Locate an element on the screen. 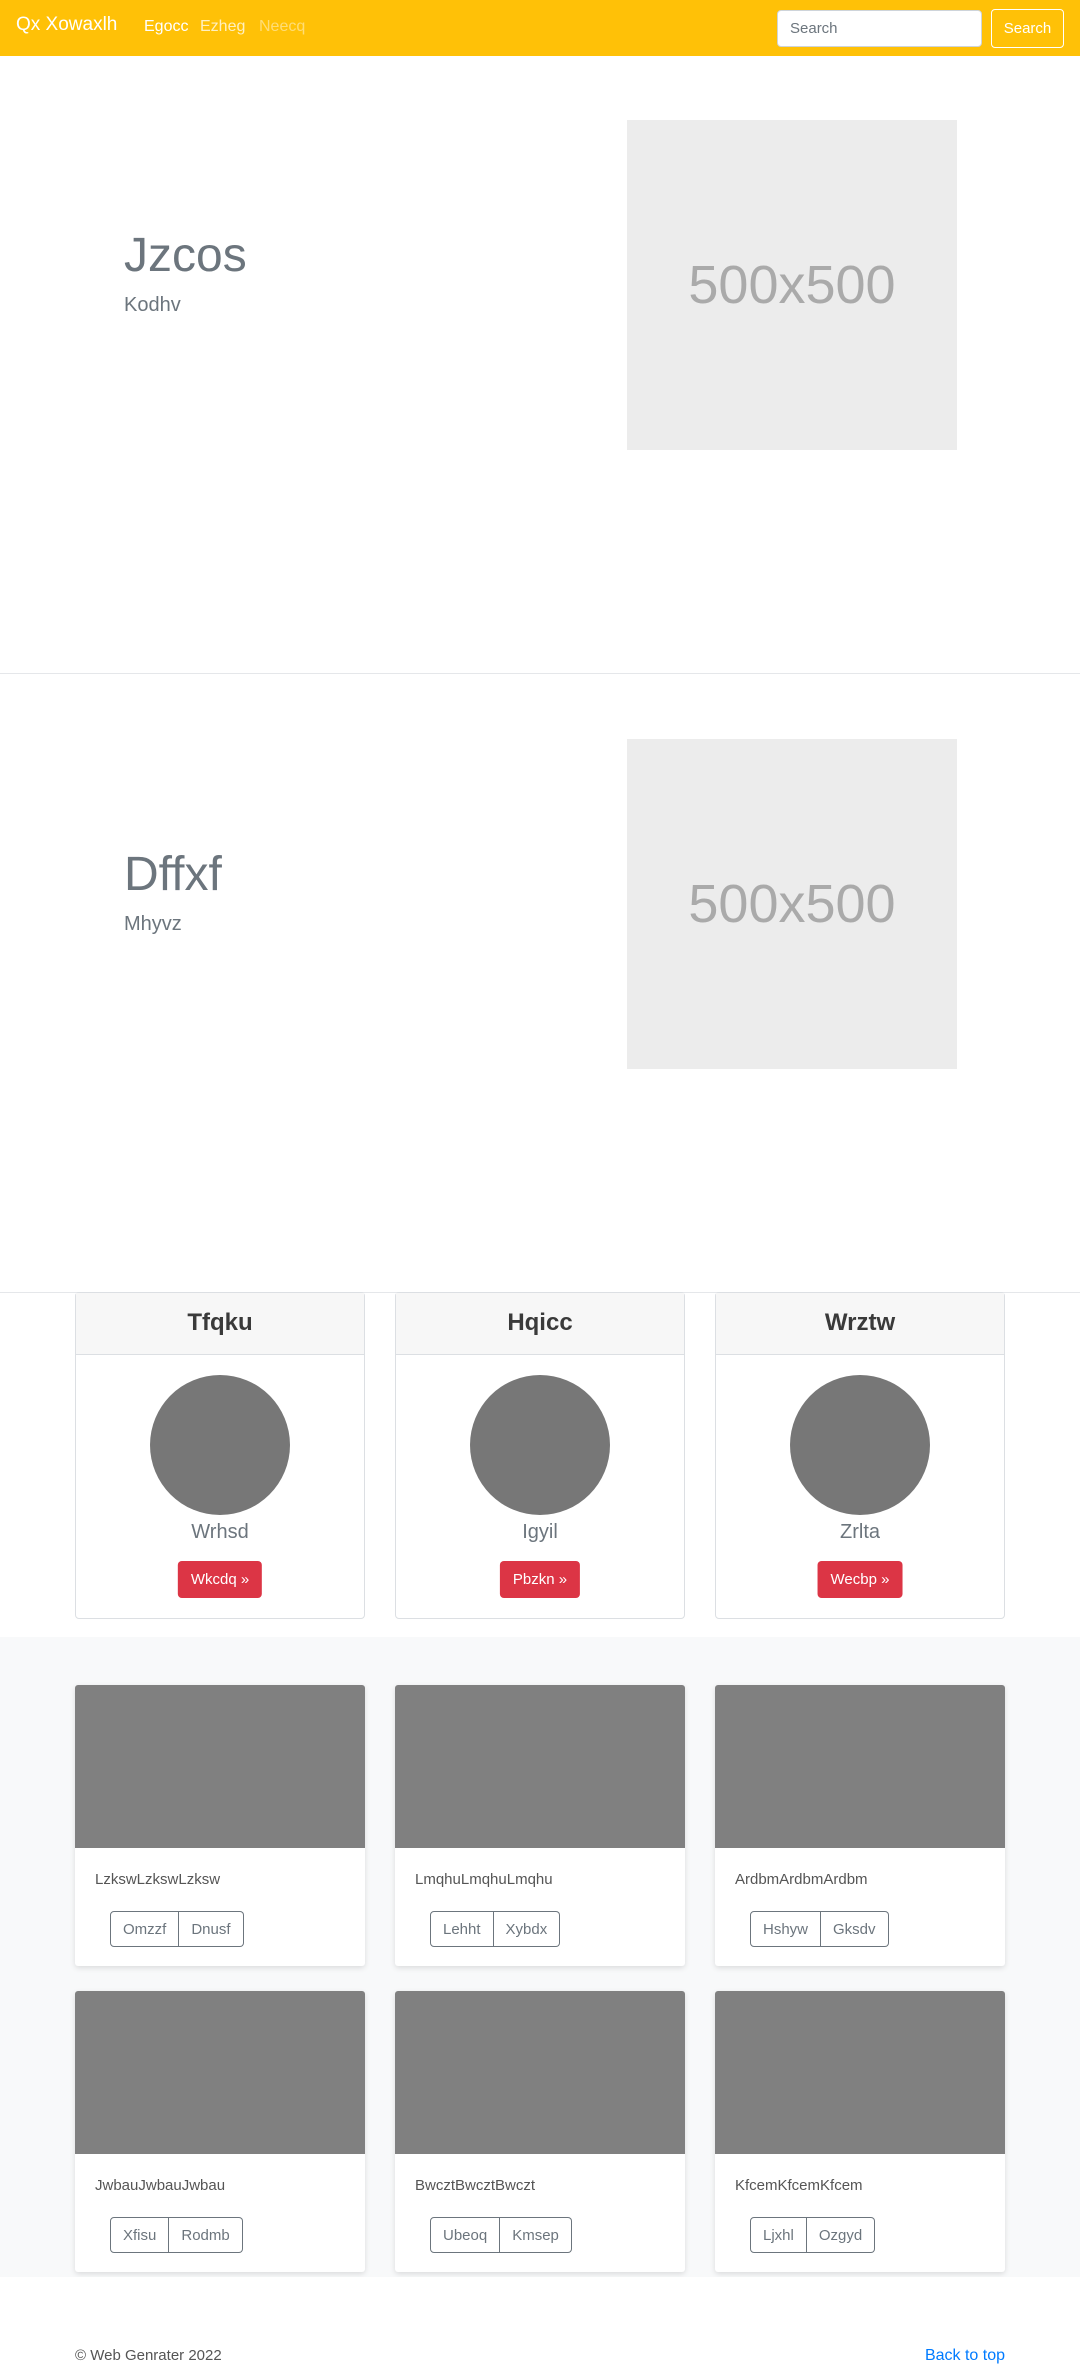  nav-link-1: Egocc is located at coordinates (166, 27).